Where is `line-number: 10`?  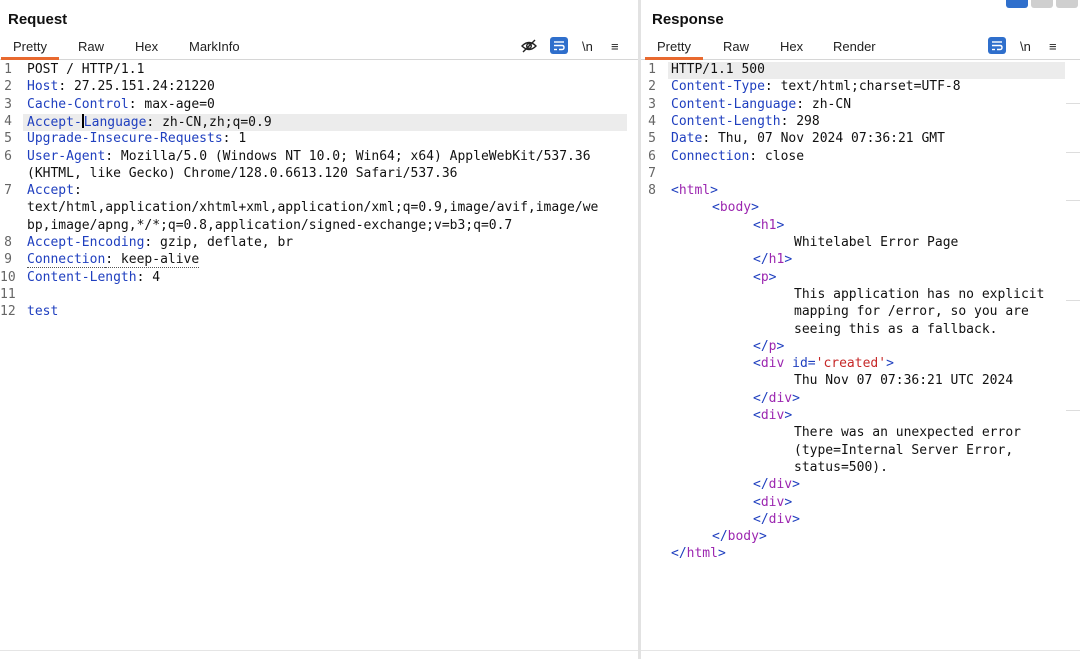 line-number: 10 is located at coordinates (8, 277).